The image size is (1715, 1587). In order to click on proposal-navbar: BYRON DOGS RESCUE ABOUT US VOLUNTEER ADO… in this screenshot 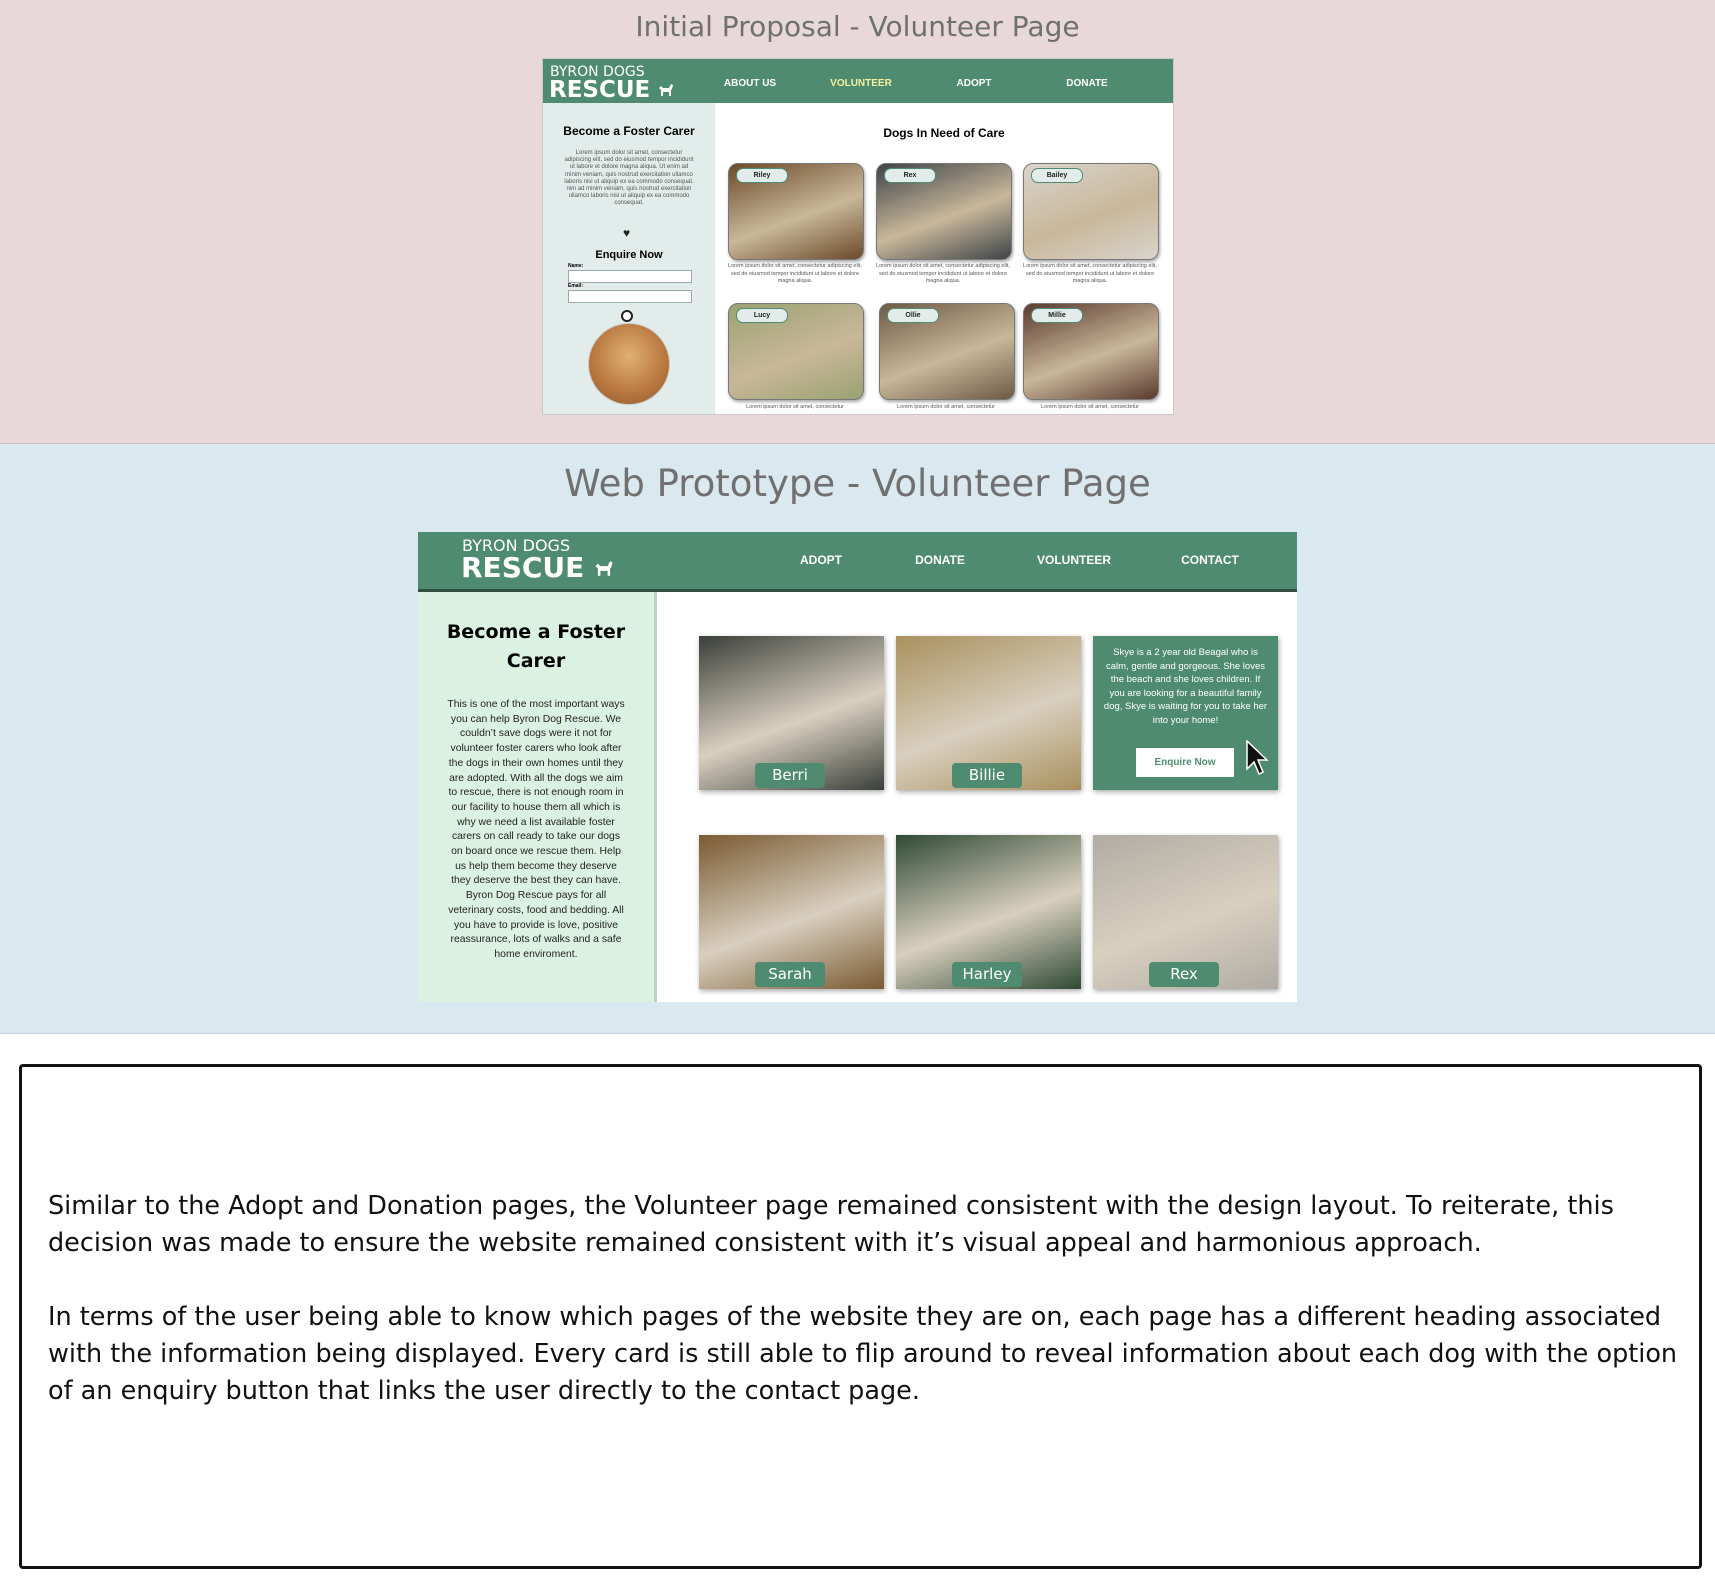, I will do `click(858, 81)`.